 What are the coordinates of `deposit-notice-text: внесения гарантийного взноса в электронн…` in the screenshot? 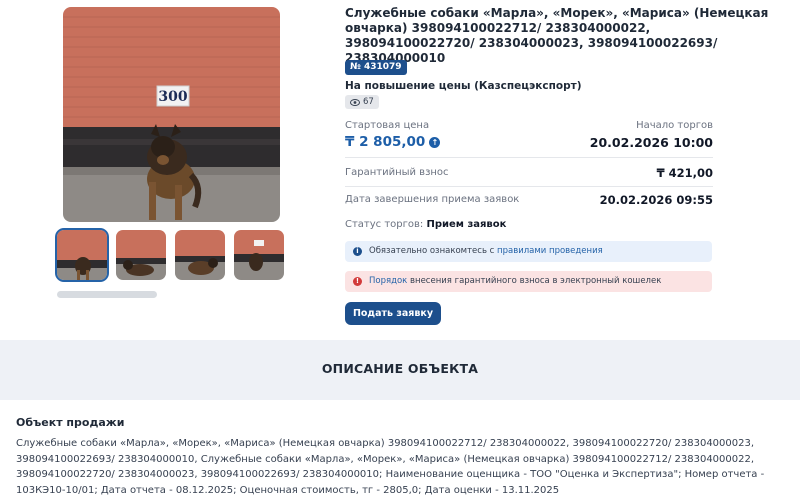 It's located at (534, 281).